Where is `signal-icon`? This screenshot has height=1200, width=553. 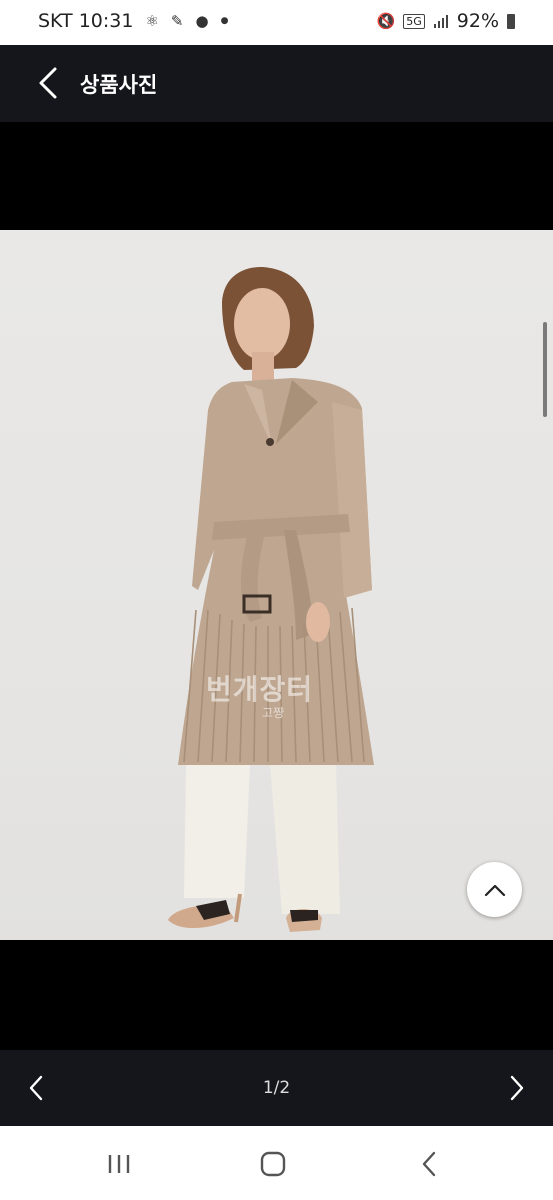 signal-icon is located at coordinates (440, 21).